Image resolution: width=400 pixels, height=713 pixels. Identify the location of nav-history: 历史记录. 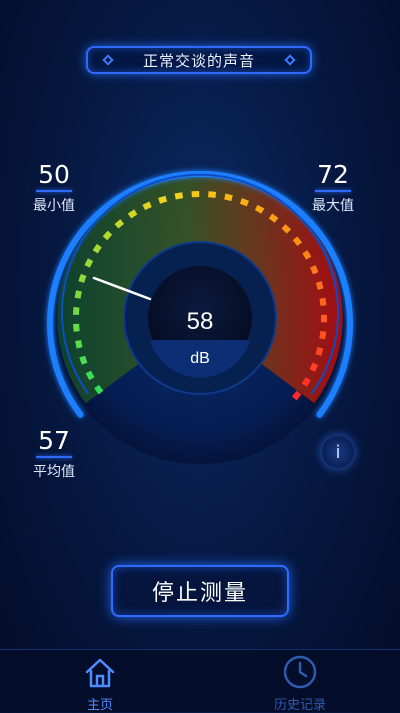
(300, 681).